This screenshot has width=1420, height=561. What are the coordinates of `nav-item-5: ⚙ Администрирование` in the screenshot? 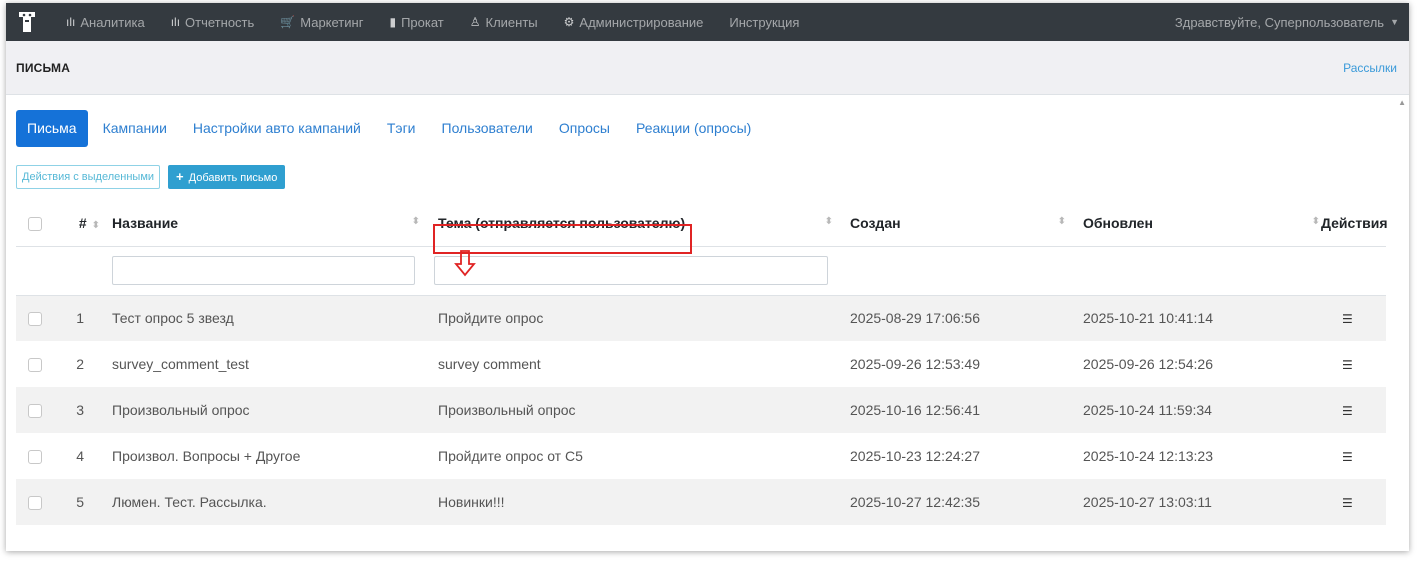 It's located at (634, 22).